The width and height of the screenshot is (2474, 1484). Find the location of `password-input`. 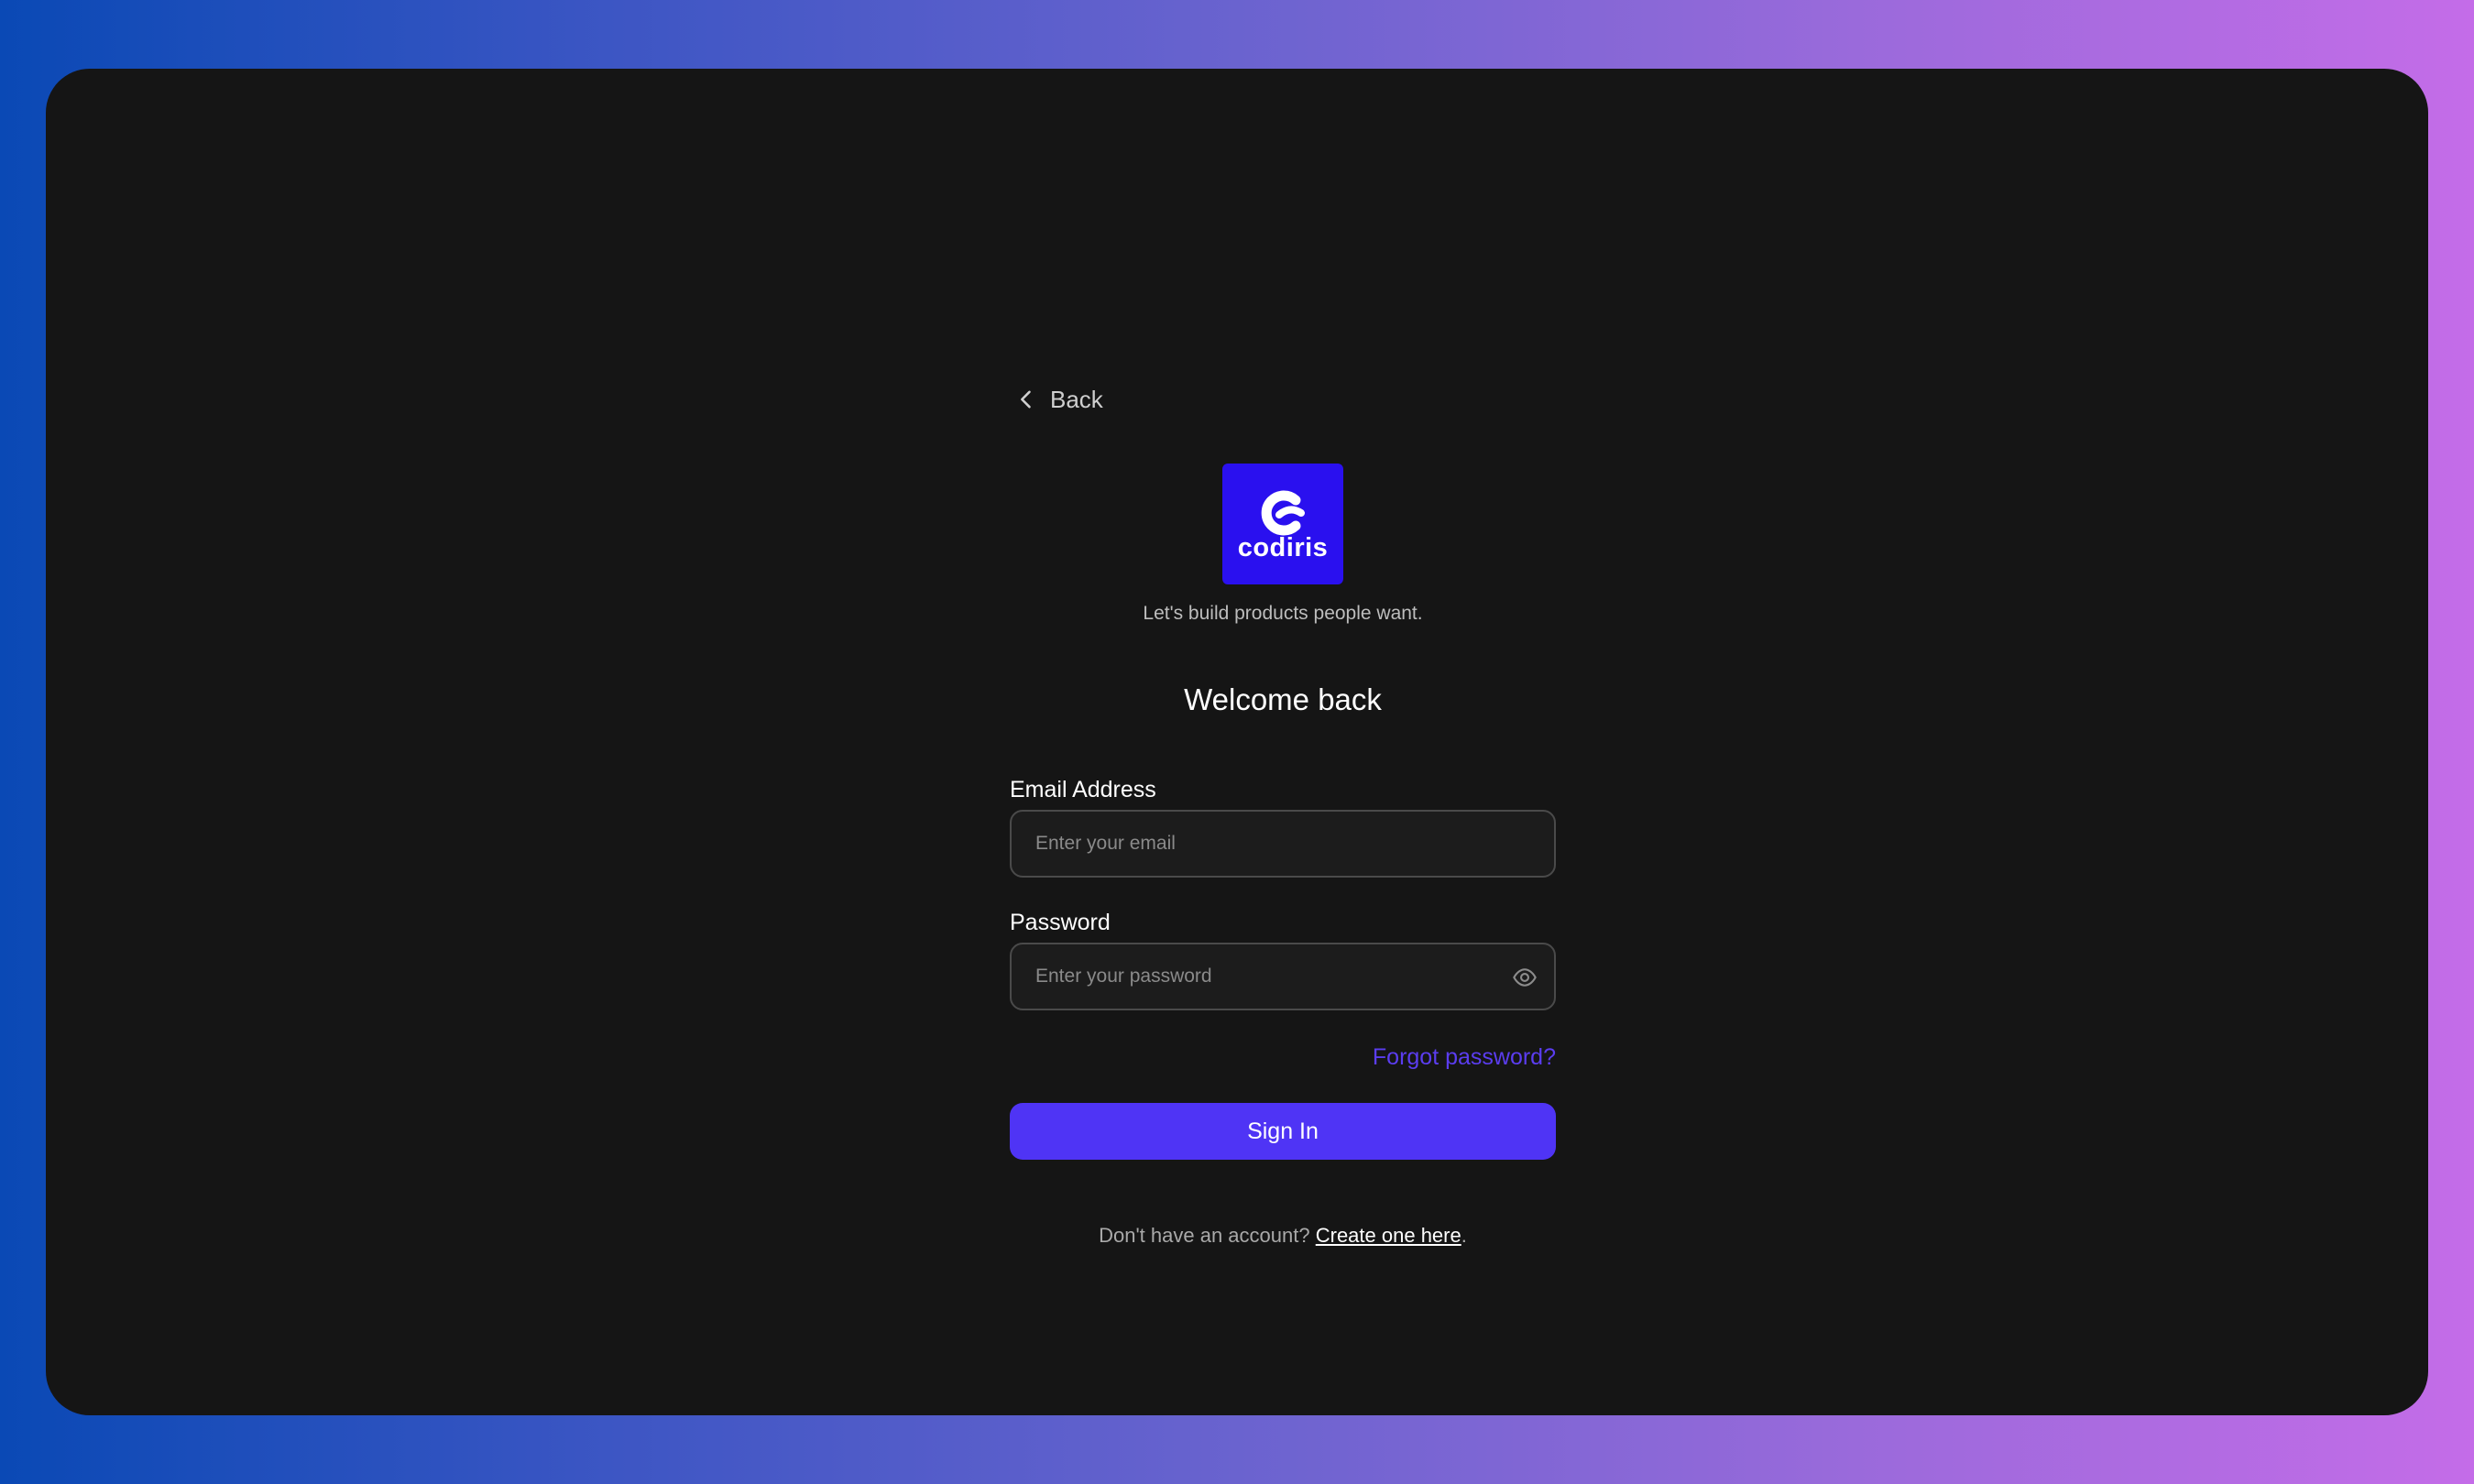

password-input is located at coordinates (1264, 976).